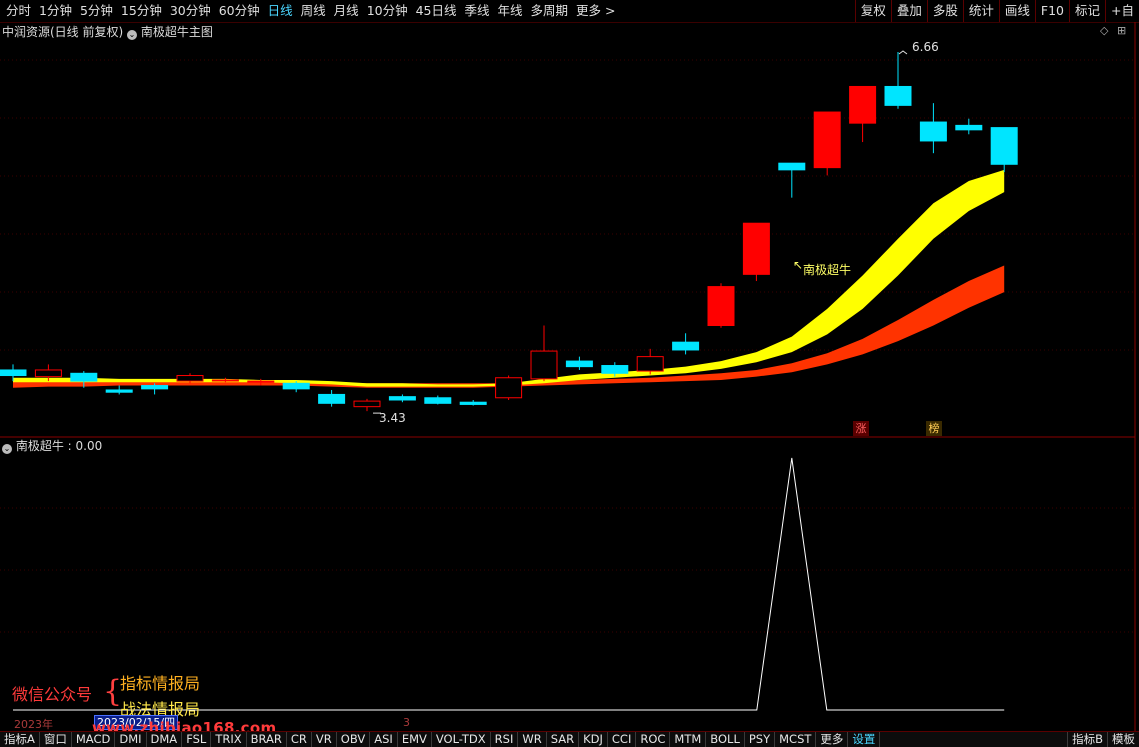 Image resolution: width=1139 pixels, height=747 pixels. What do you see at coordinates (89, 446) in the screenshot?
I see `sub-chart-value: 0.00` at bounding box center [89, 446].